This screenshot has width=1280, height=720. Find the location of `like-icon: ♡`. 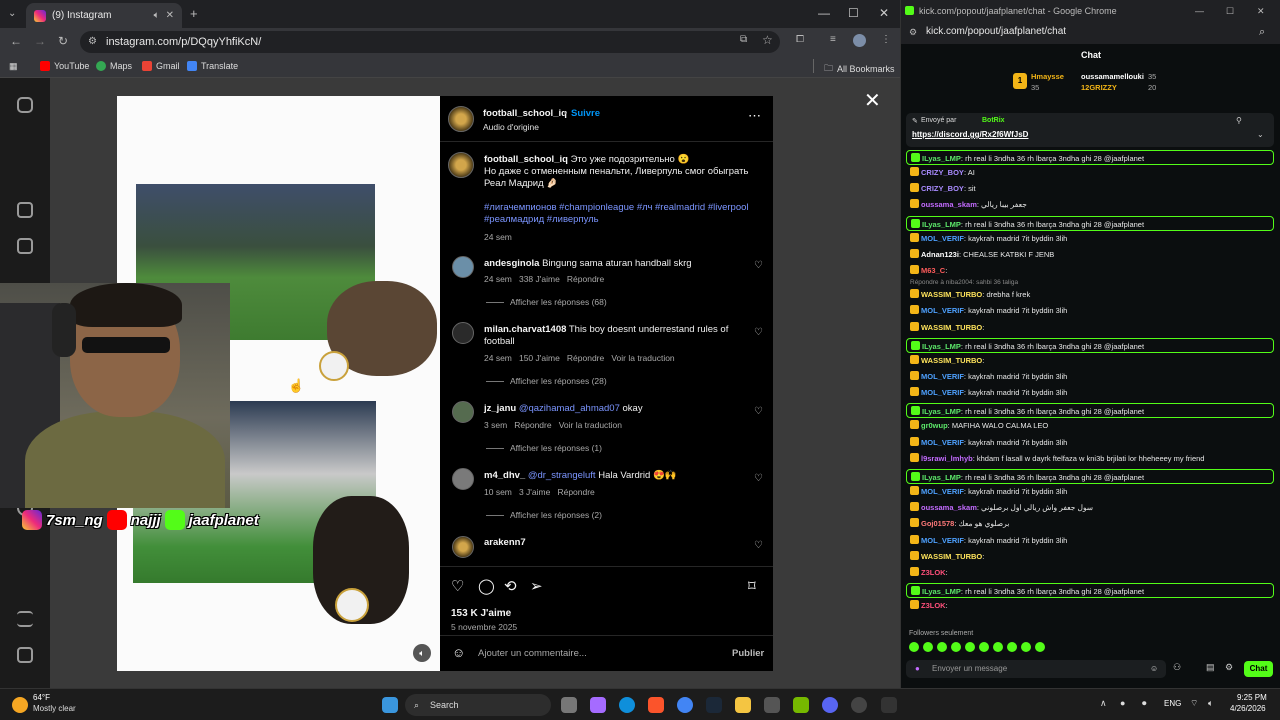

like-icon: ♡ is located at coordinates (457, 586).